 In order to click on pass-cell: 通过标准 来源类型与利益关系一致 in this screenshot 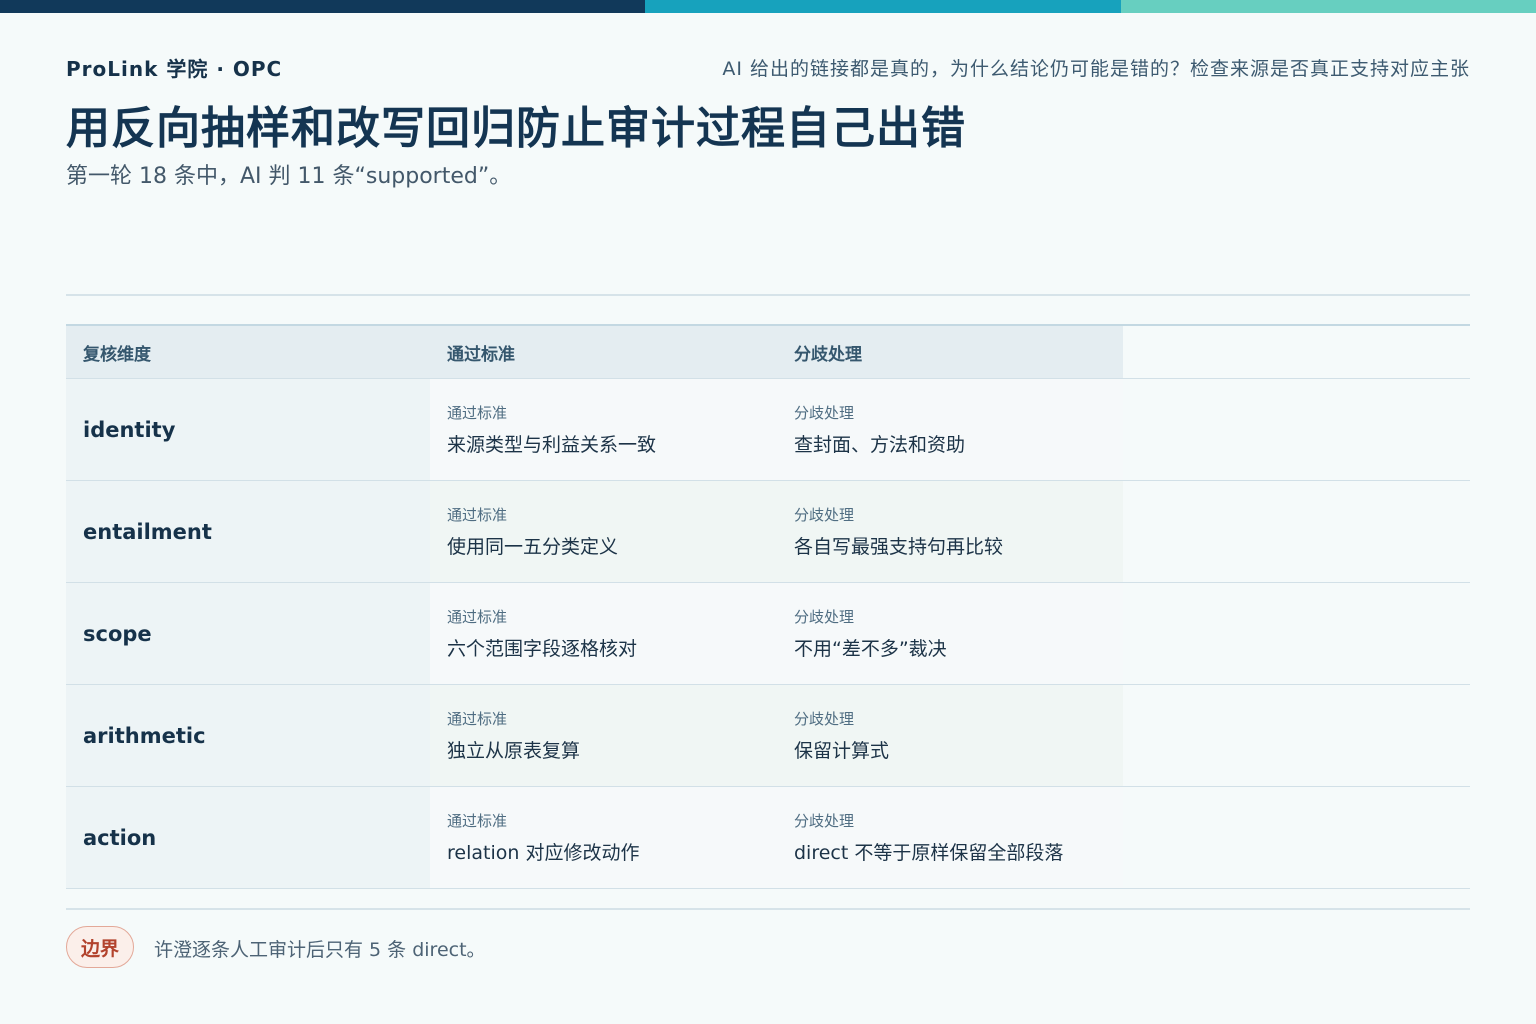, I will do `click(603, 429)`.